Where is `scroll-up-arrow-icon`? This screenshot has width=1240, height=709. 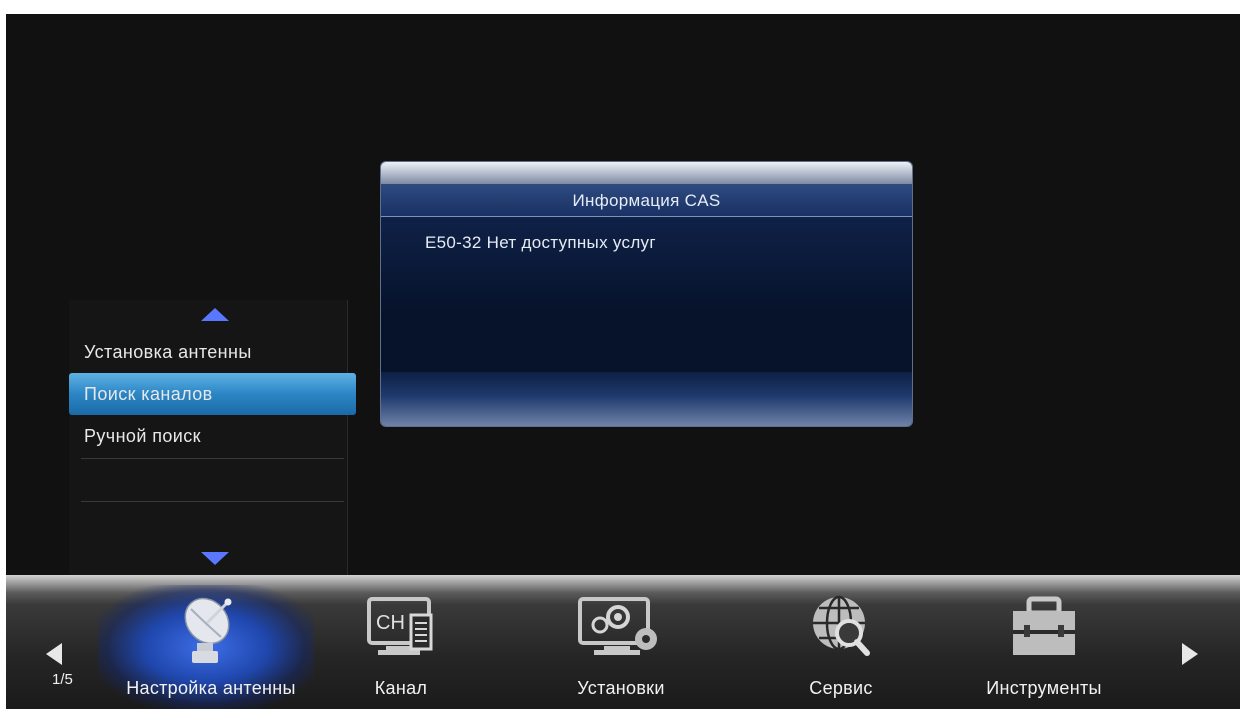 scroll-up-arrow-icon is located at coordinates (215, 314).